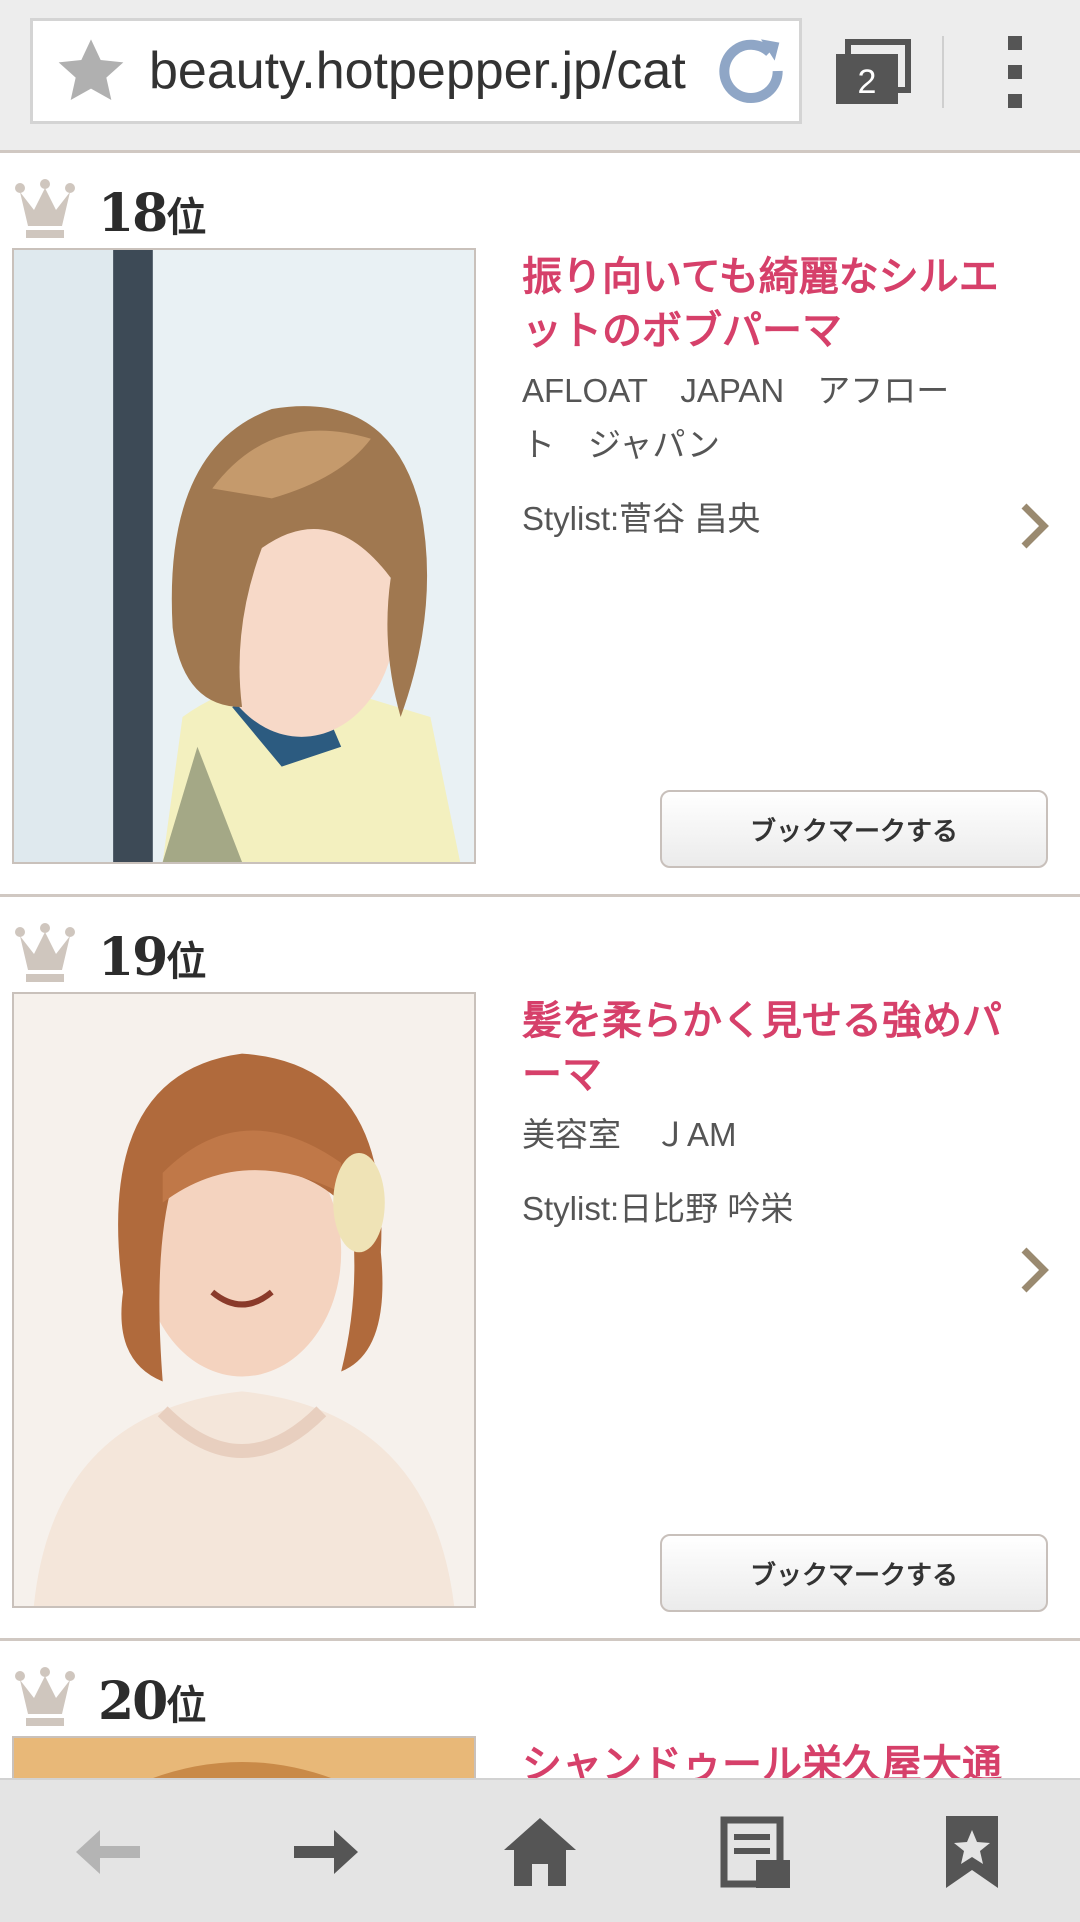 Image resolution: width=1080 pixels, height=1922 pixels. What do you see at coordinates (772, 304) in the screenshot?
I see `hairstyle-title: 振り向いても綺麗なシルエ ットのボブパーマ` at bounding box center [772, 304].